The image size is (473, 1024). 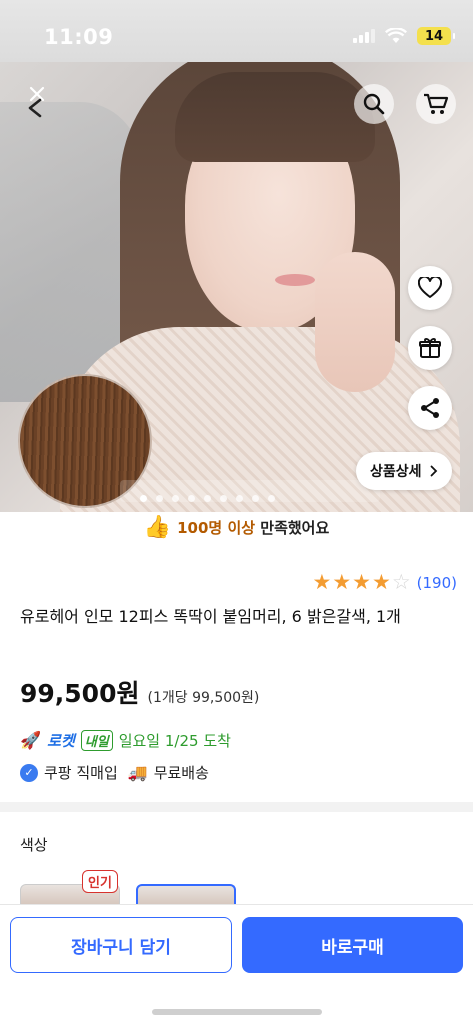 I want to click on price-row: 99,500원 (1개당 99,500원), so click(x=139, y=692).